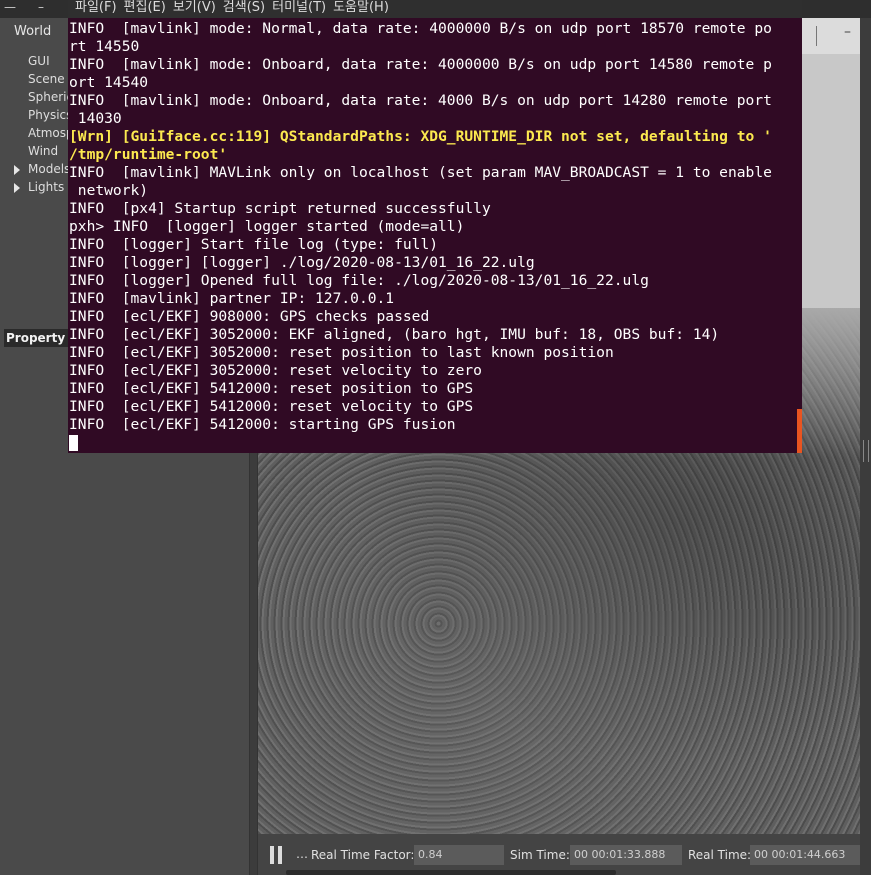 The width and height of the screenshot is (871, 875). I want to click on tab-world: World, so click(33, 32).